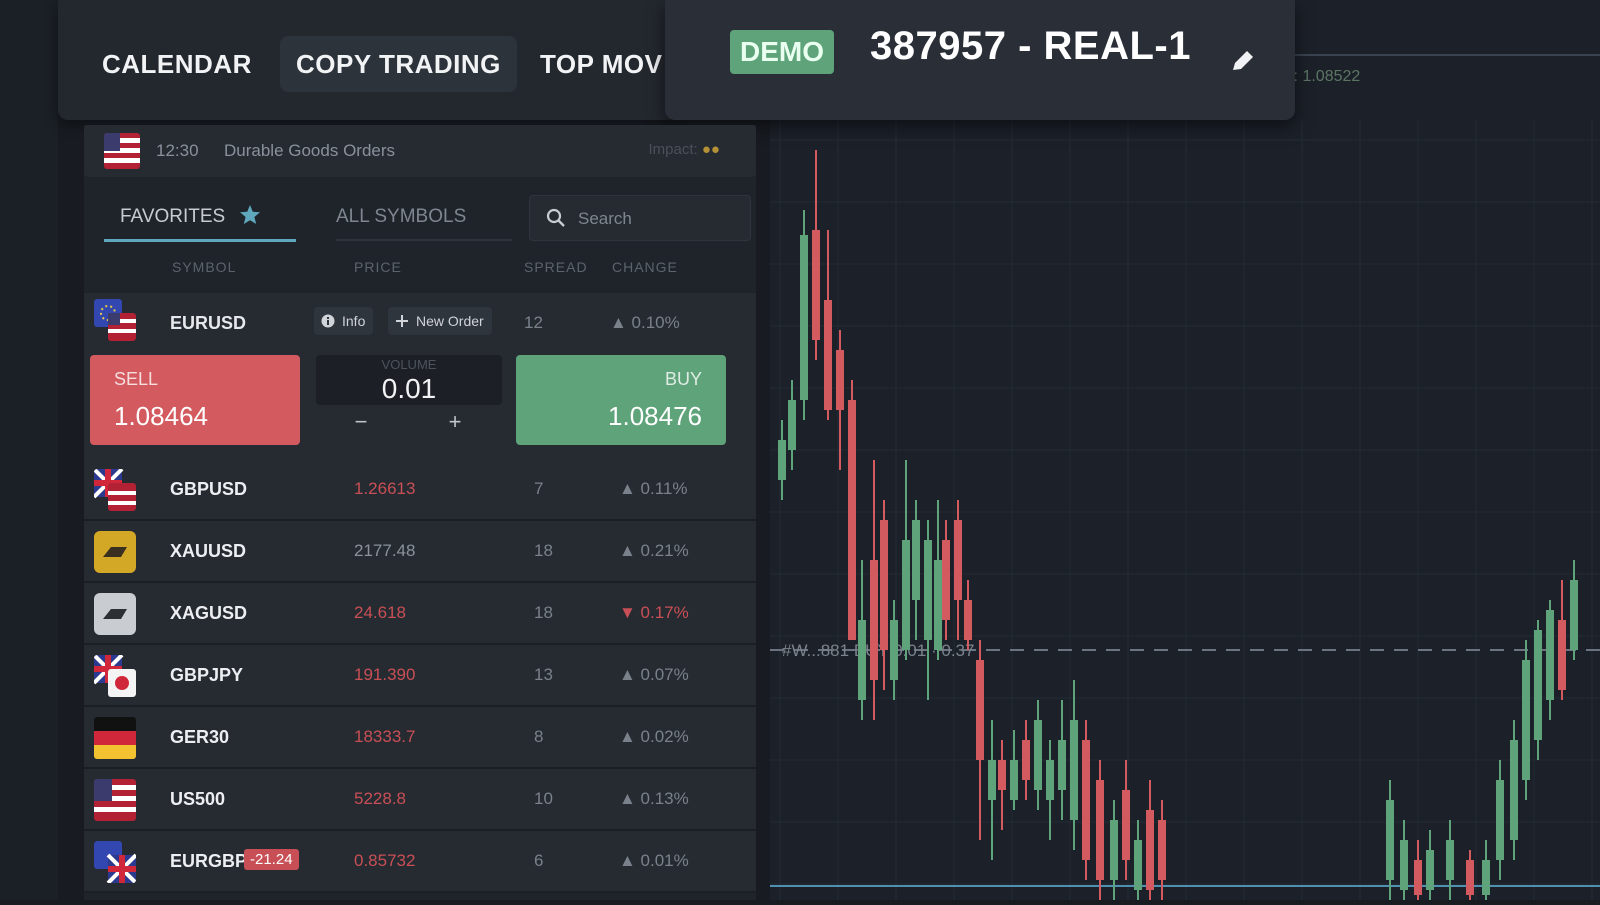 The image size is (1600, 905). I want to click on table-row-gbpjpy: GBPJPY 191.390 13 ▲ 0.07%, so click(420, 676).